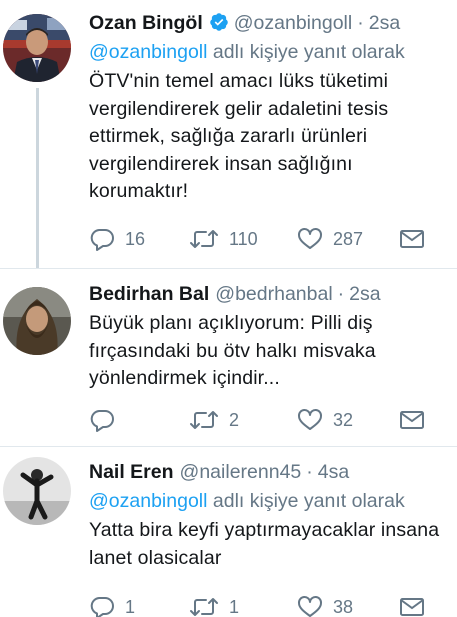 This screenshot has height=617, width=457. I want to click on reply-button, so click(107, 420).